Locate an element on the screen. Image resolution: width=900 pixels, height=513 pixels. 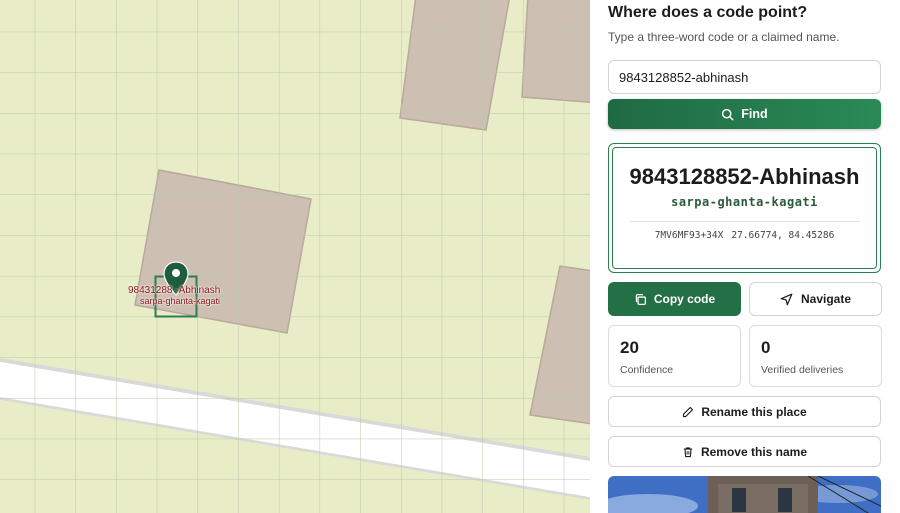
navigate-button: Navigate is located at coordinates (815, 299).